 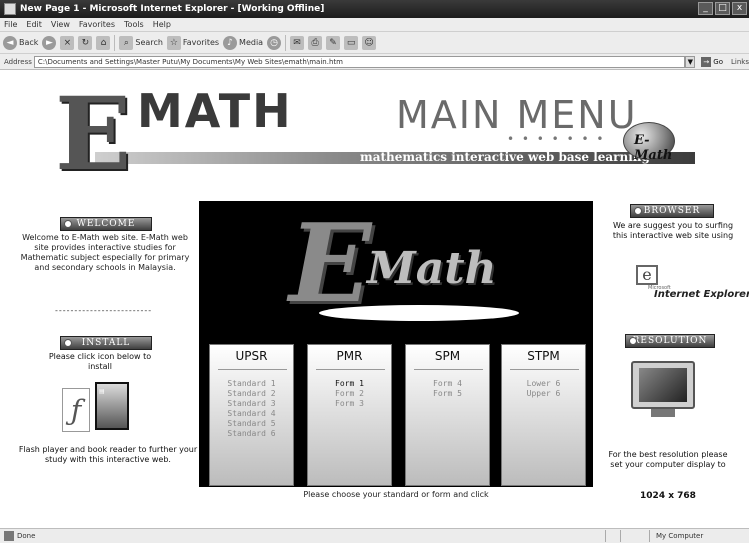 What do you see at coordinates (739, 8) in the screenshot?
I see `close-button: x` at bounding box center [739, 8].